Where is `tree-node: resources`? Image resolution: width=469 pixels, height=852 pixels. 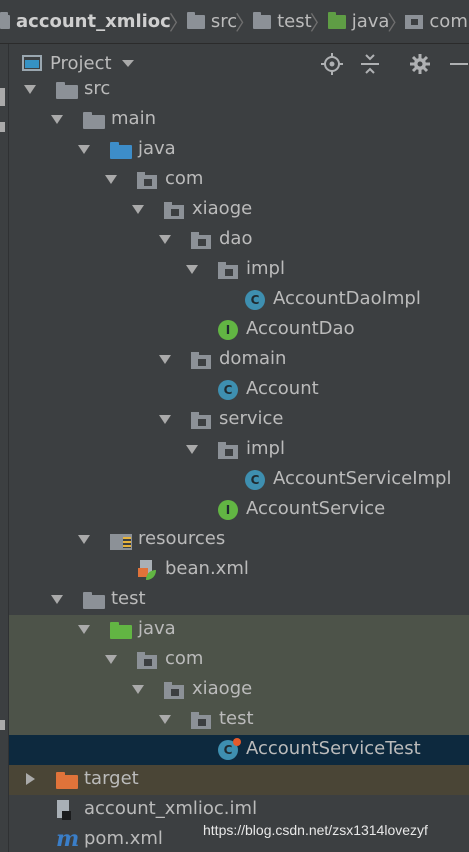 tree-node: resources is located at coordinates (239, 540).